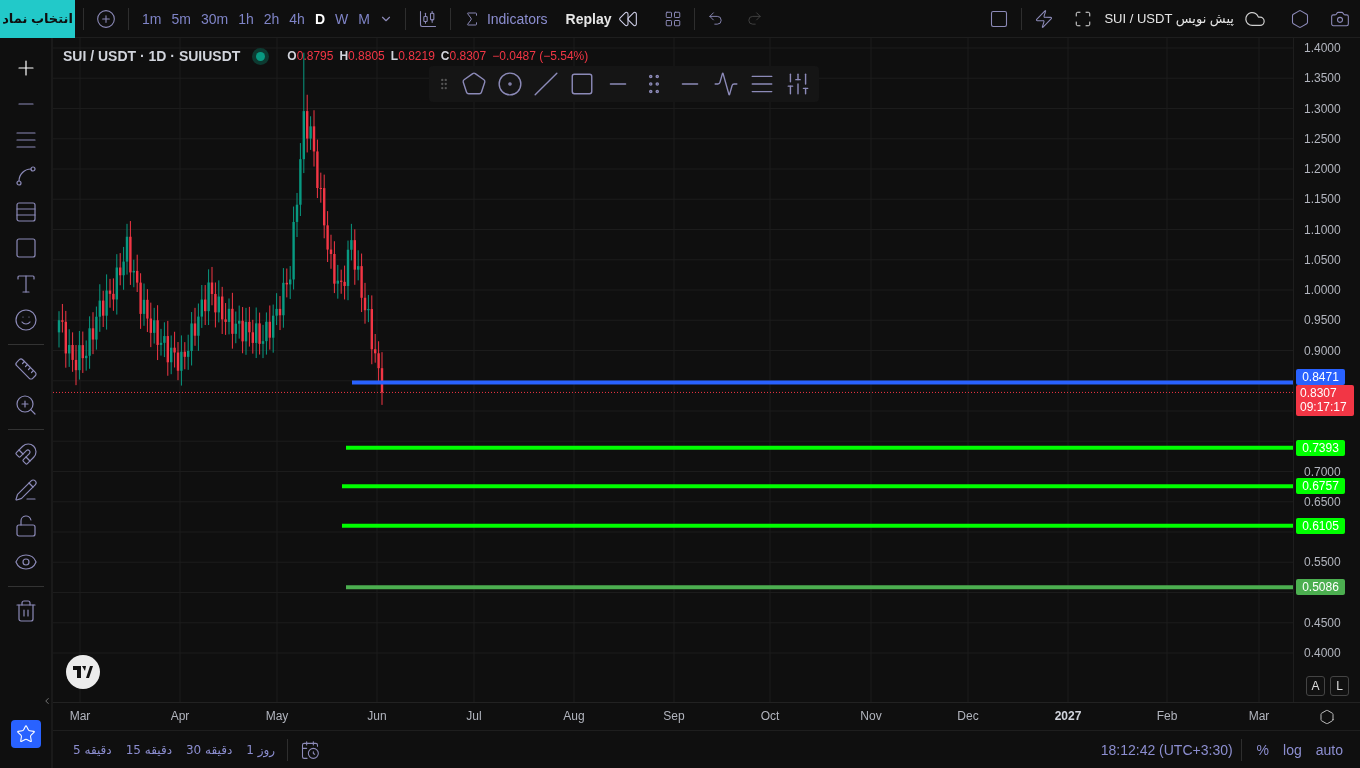 This screenshot has height=768, width=1360. What do you see at coordinates (181, 18) in the screenshot?
I see `interval-button: 5m` at bounding box center [181, 18].